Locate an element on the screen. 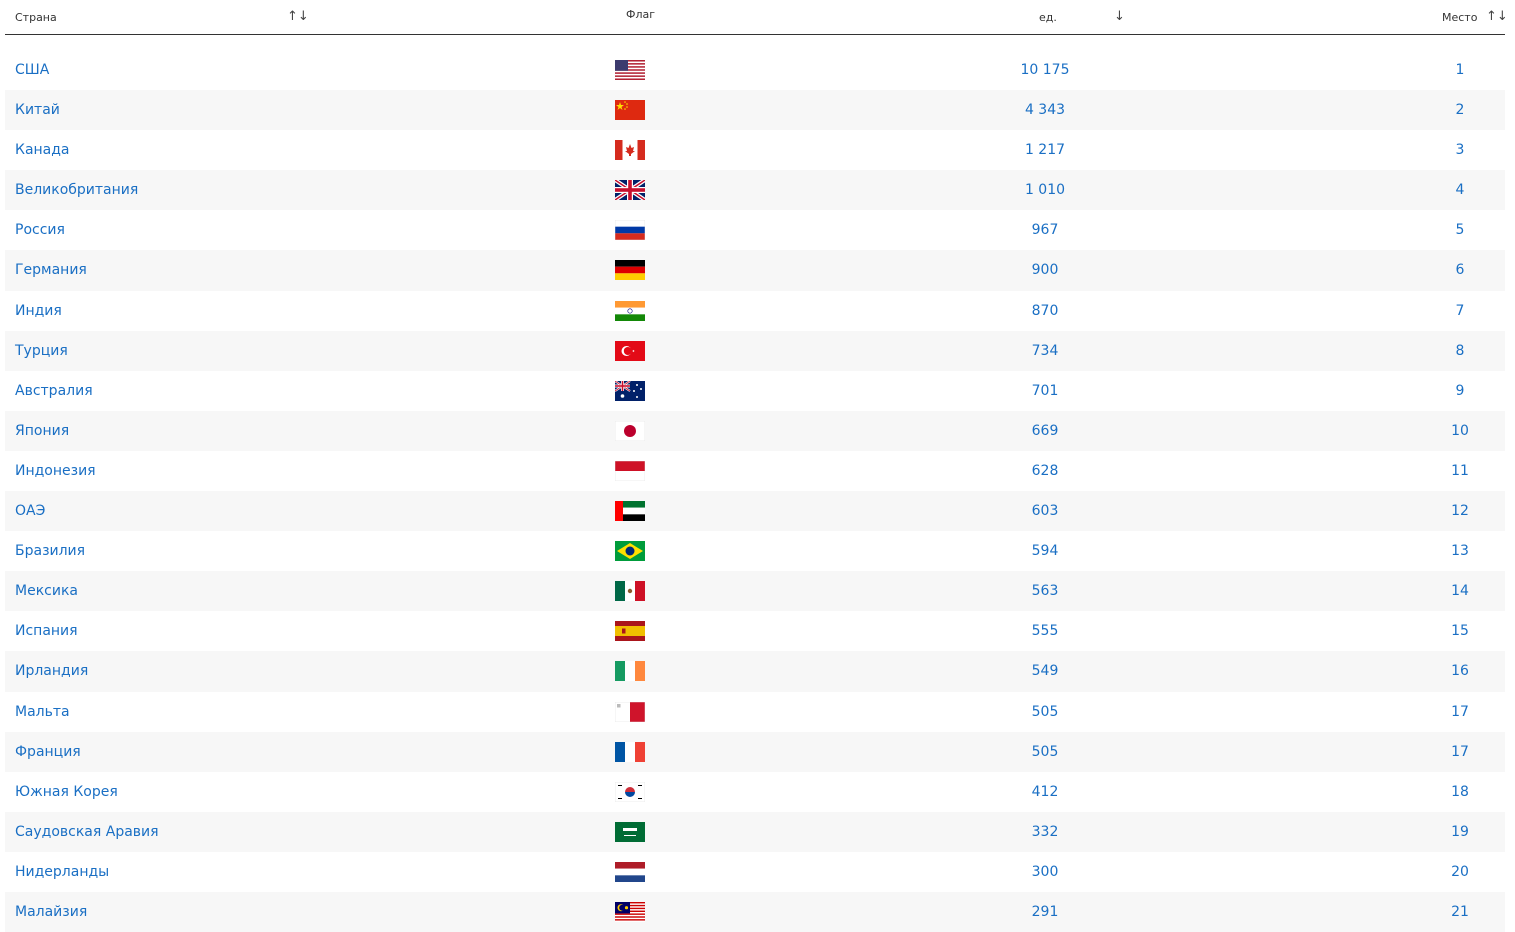 The image size is (1515, 932). country-link: Великобритания is located at coordinates (76, 190).